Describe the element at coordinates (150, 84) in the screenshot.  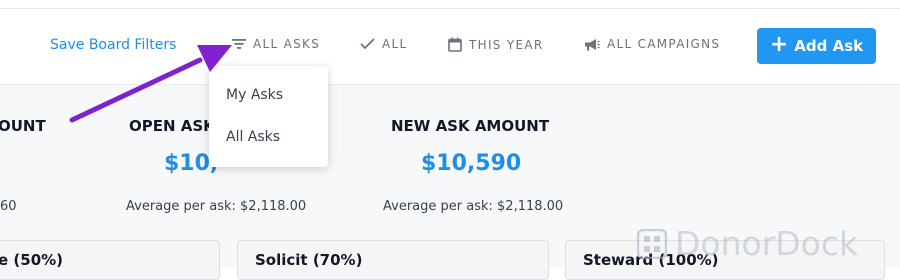
I see `annotation-arrow` at that location.